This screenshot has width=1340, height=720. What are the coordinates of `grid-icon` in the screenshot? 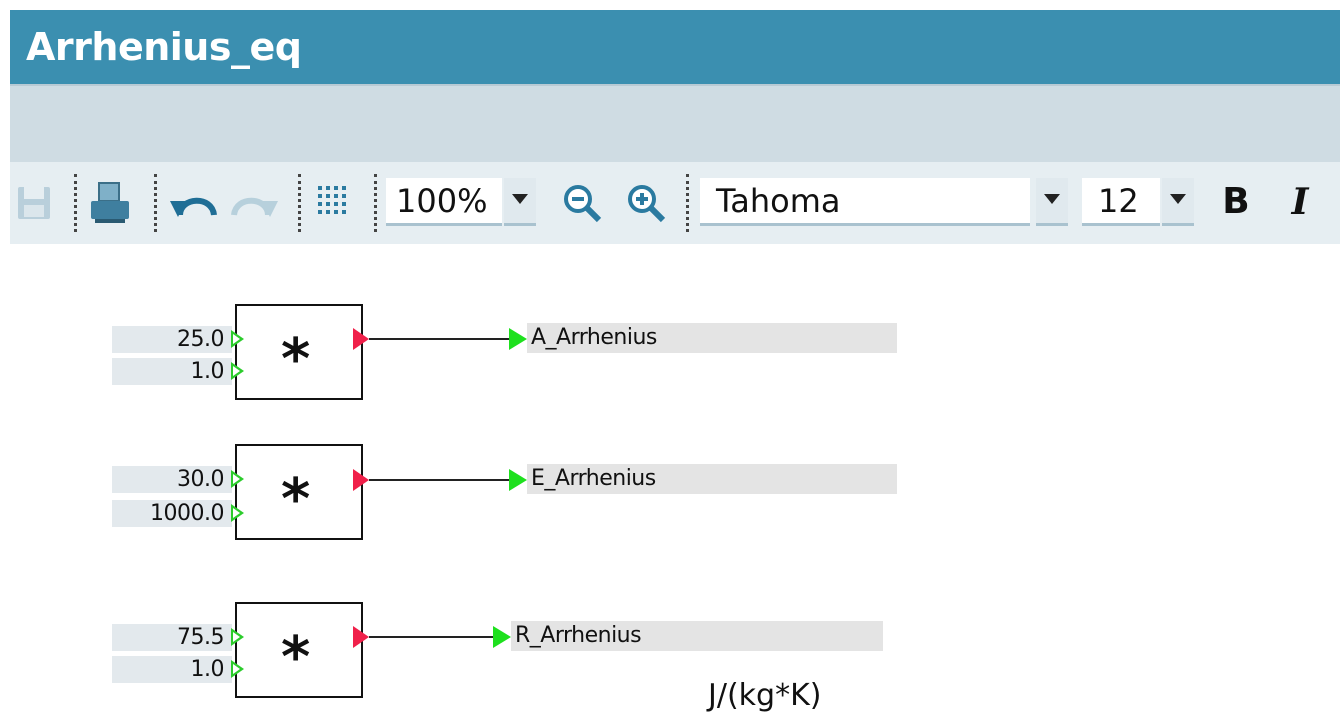 It's located at (332, 200).